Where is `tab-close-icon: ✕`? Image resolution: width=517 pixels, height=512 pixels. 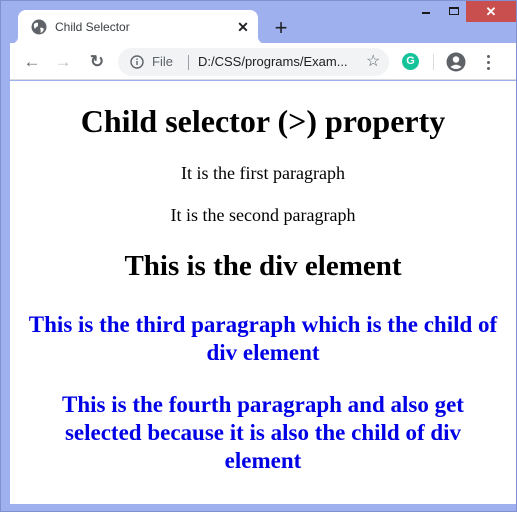 tab-close-icon: ✕ is located at coordinates (243, 27).